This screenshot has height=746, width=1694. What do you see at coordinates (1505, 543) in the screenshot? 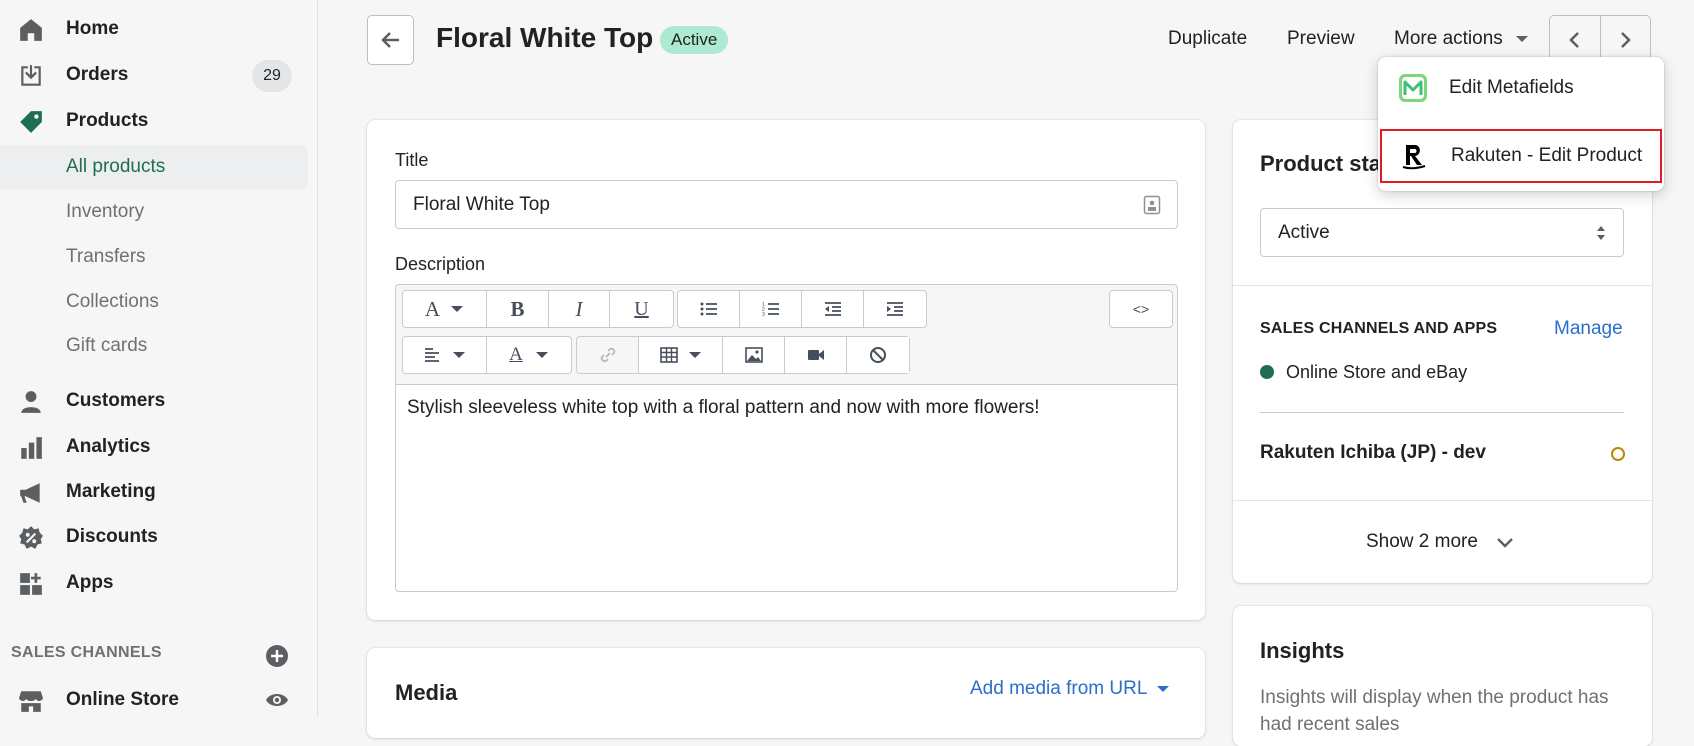
I see `chevron-down-icon` at bounding box center [1505, 543].